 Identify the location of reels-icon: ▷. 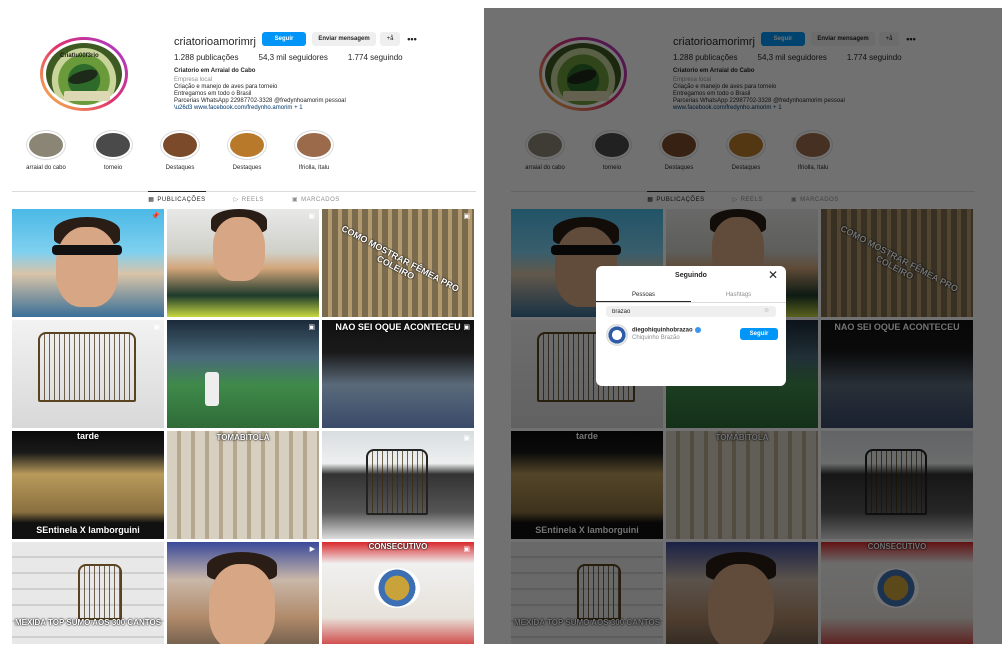
(236, 200).